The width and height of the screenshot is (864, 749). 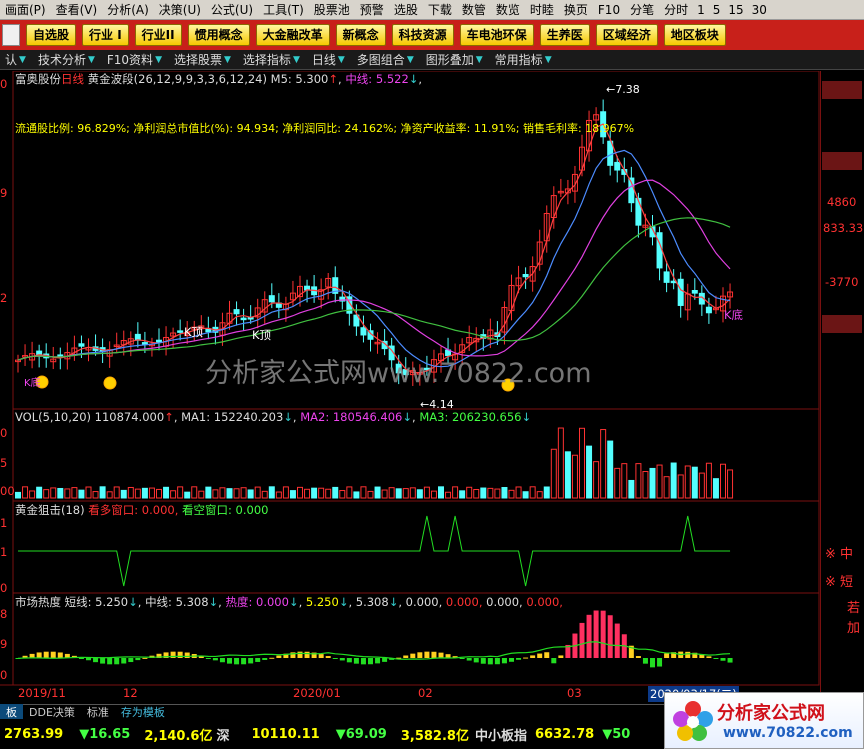 What do you see at coordinates (67, 60) in the screenshot?
I see `function-tab-1: 技术分析 ▼` at bounding box center [67, 60].